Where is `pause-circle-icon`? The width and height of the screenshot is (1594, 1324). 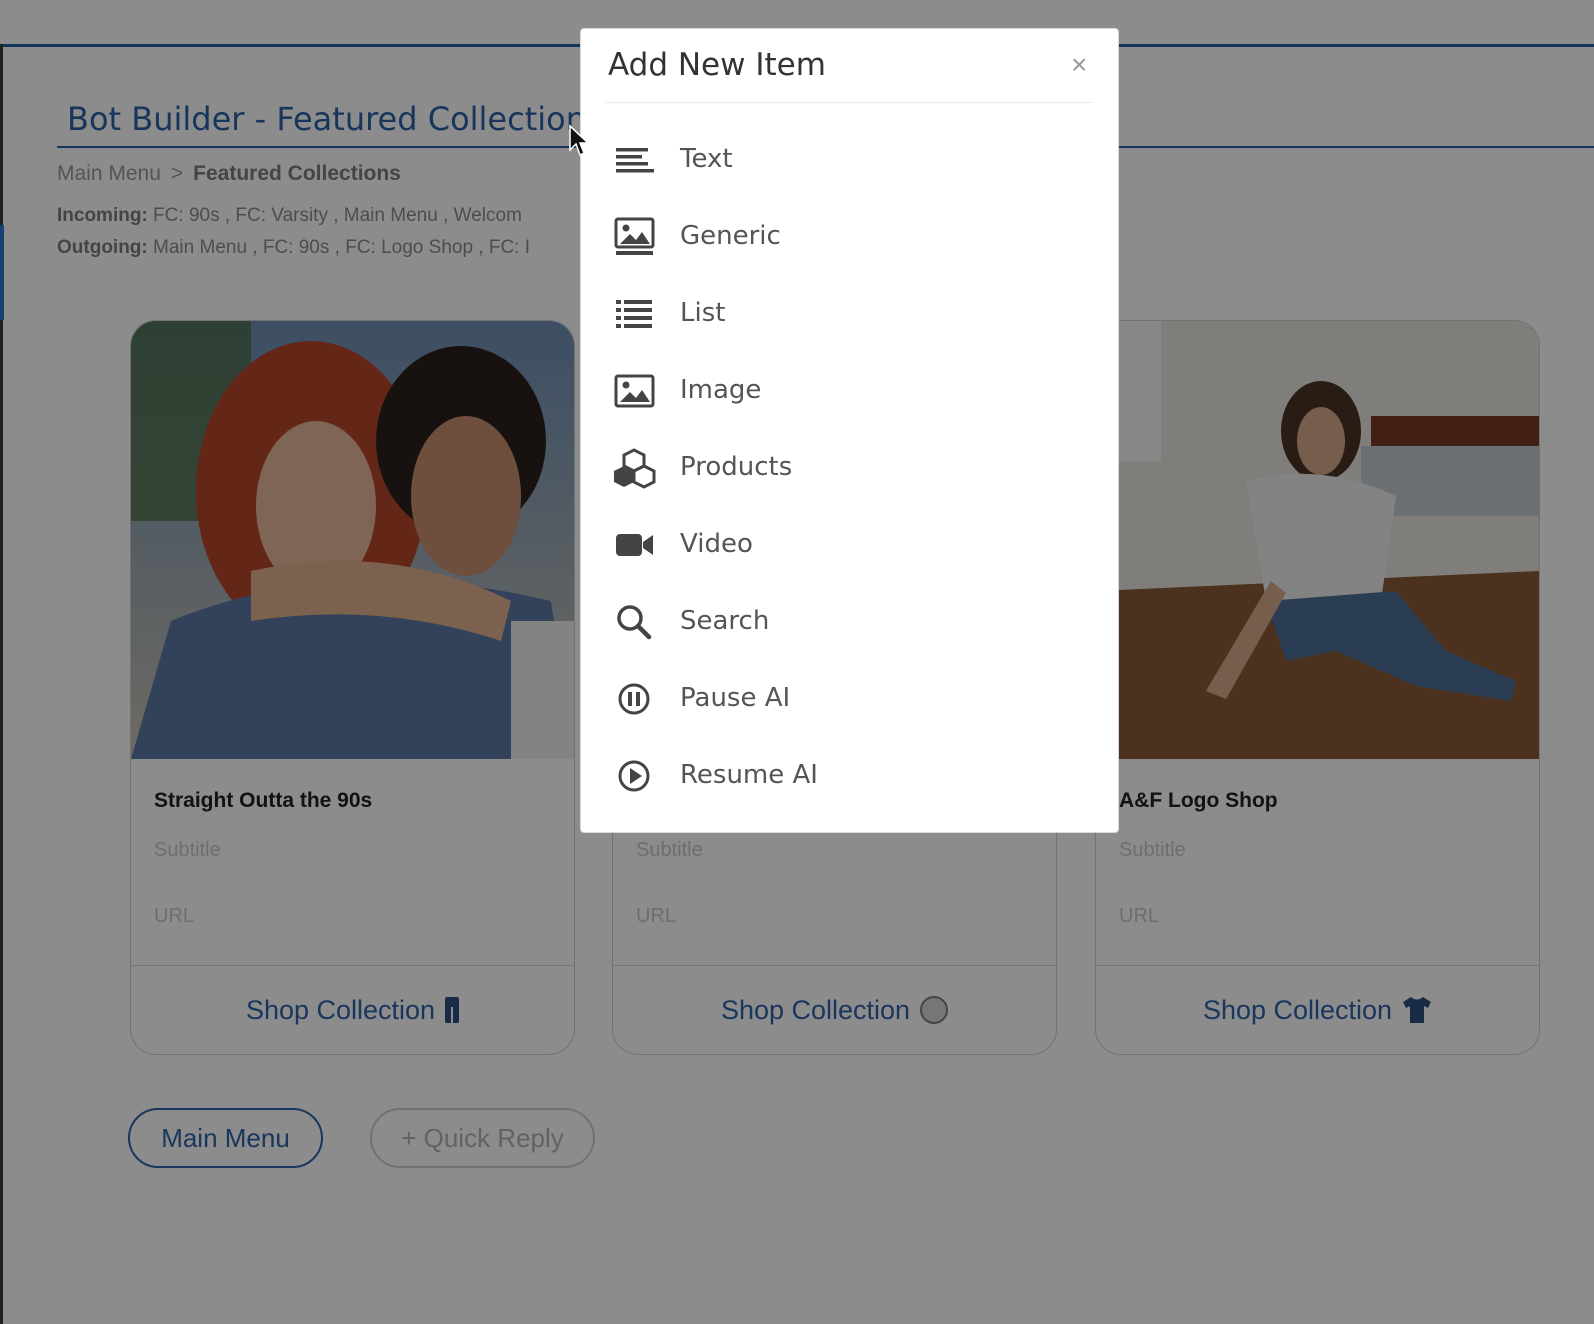 pause-circle-icon is located at coordinates (634, 699).